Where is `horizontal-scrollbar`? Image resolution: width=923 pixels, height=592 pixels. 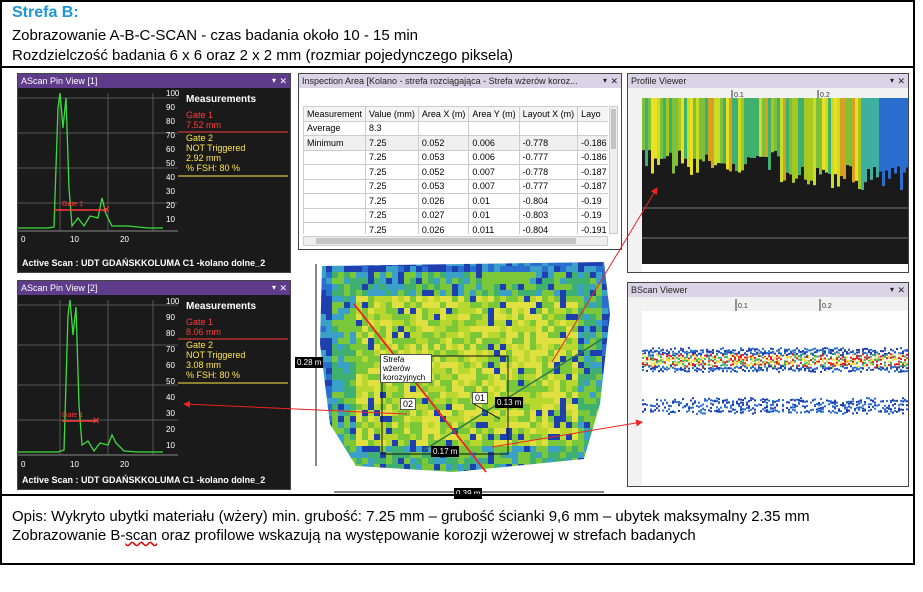 horizontal-scrollbar is located at coordinates (455, 241).